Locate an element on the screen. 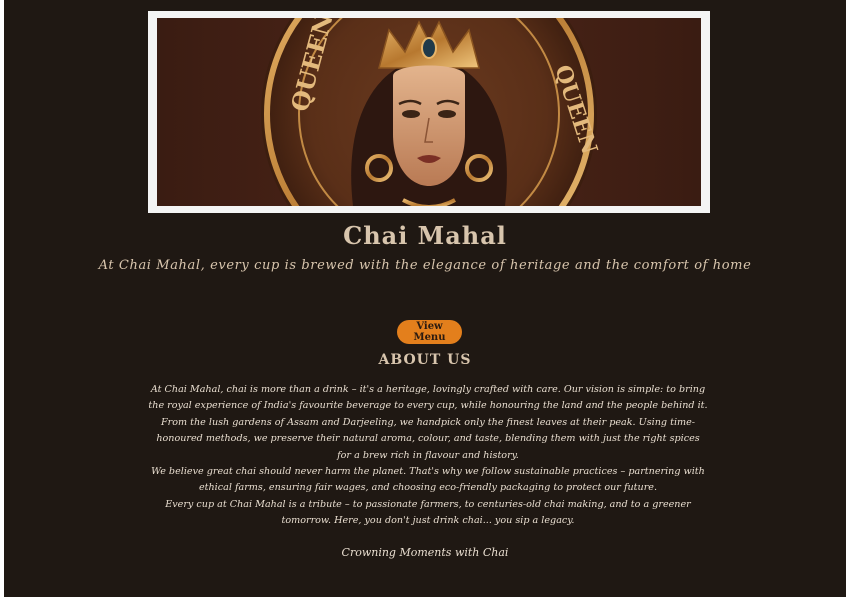 The height and width of the screenshot is (600, 850). about-title: ABOUT US is located at coordinates (425, 360).